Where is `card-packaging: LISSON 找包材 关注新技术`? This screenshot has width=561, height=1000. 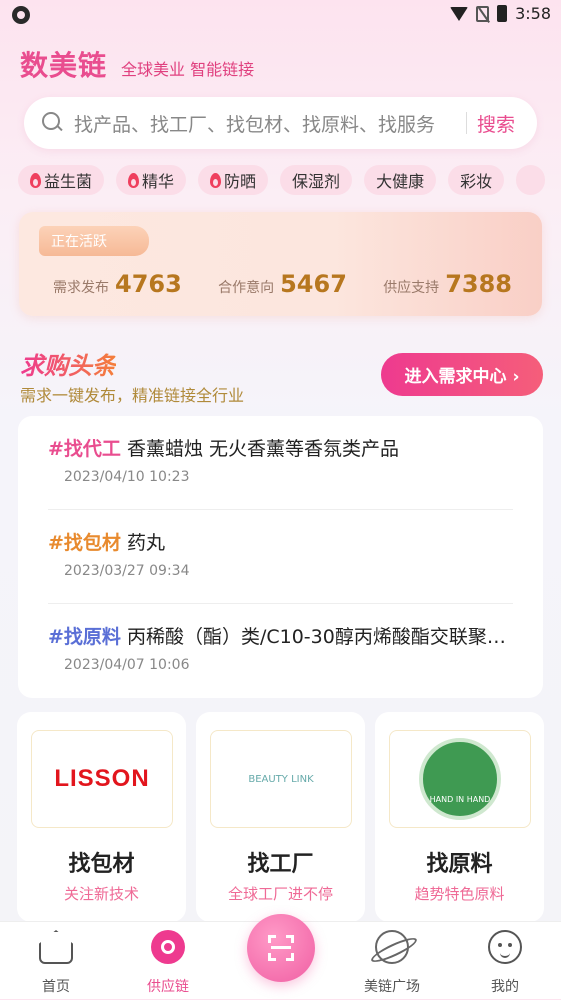
card-packaging: LISSON 找包材 关注新技术 is located at coordinates (101, 817).